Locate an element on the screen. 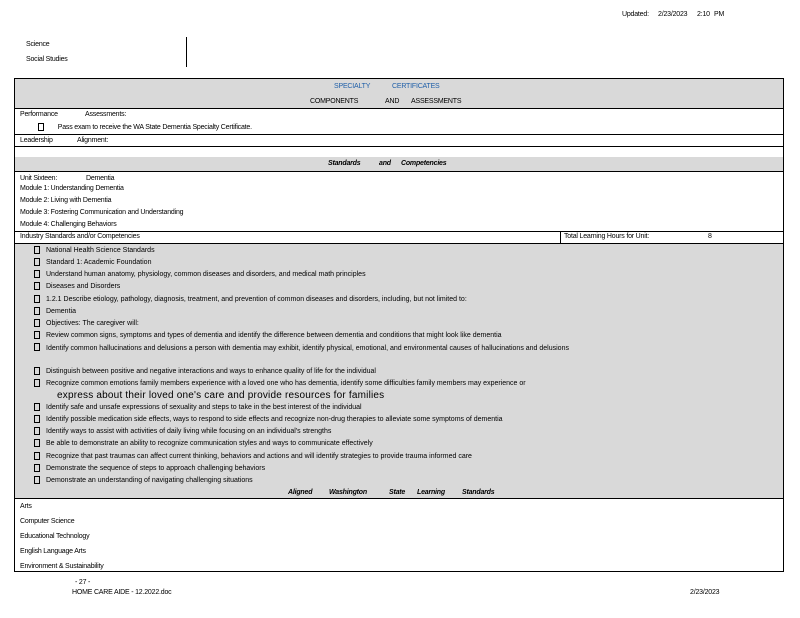  competency-item: Objectives: The caregiver will: is located at coordinates (86, 323).